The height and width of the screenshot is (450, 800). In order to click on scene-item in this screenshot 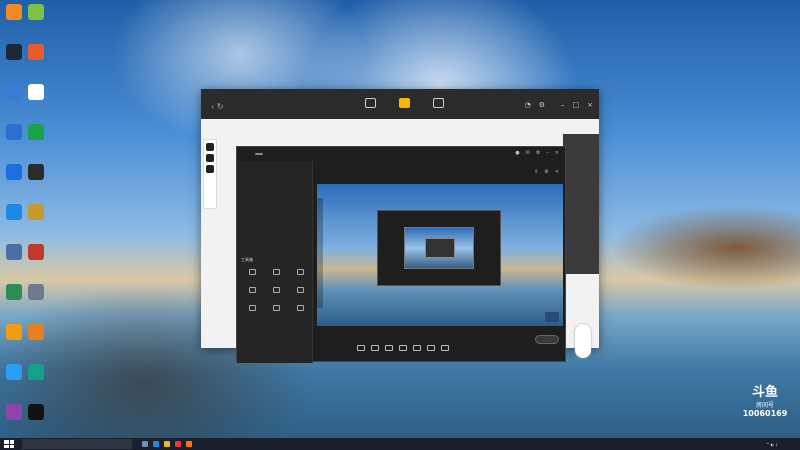, I will do `click(274, 171)`.